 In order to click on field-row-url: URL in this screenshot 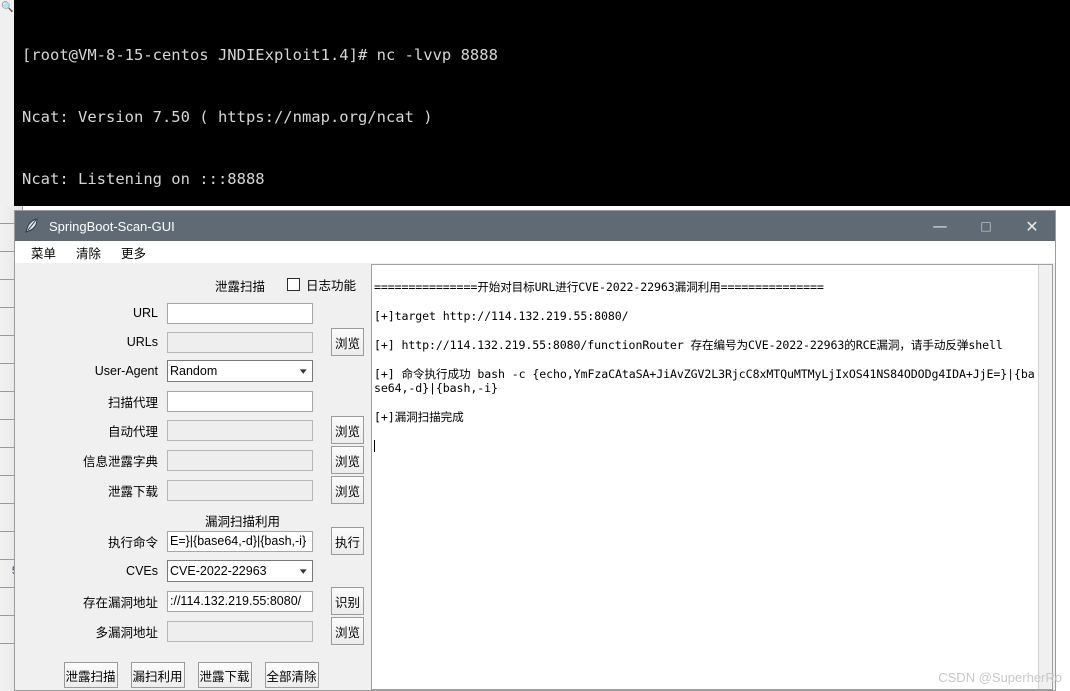, I will do `click(191, 313)`.